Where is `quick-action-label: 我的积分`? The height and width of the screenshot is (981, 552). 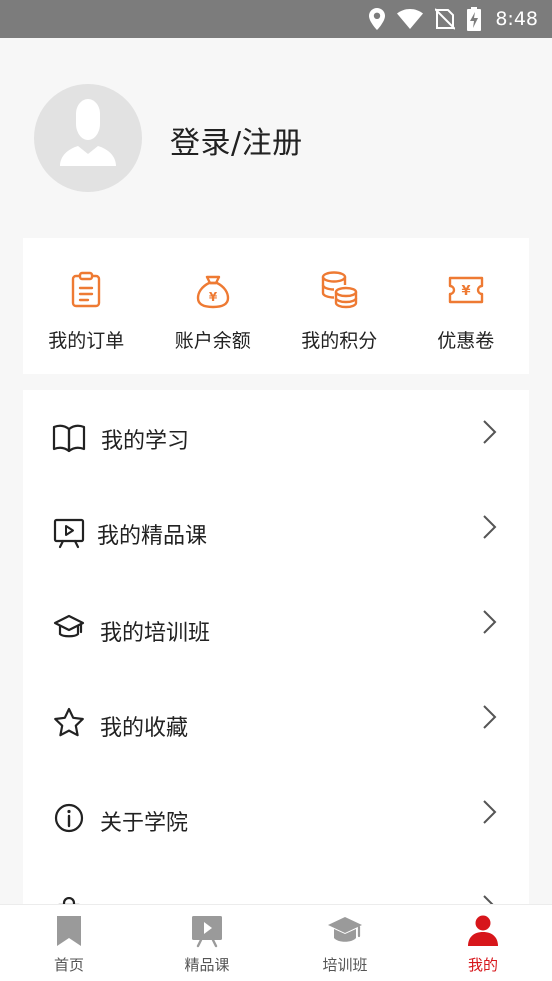 quick-action-label: 我的积分 is located at coordinates (339, 341).